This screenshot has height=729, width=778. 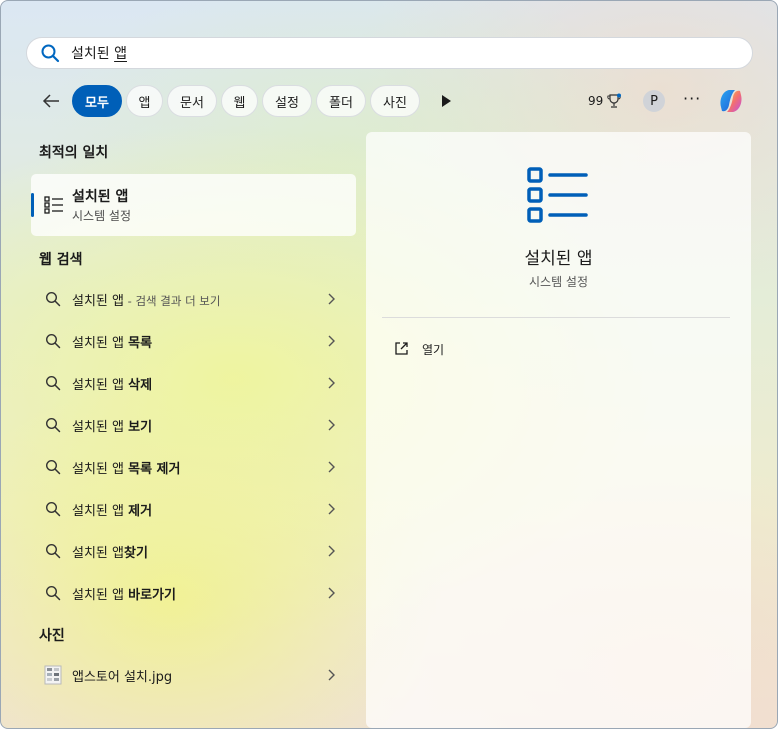 What do you see at coordinates (596, 101) in the screenshot?
I see `rewards-points-value: 99` at bounding box center [596, 101].